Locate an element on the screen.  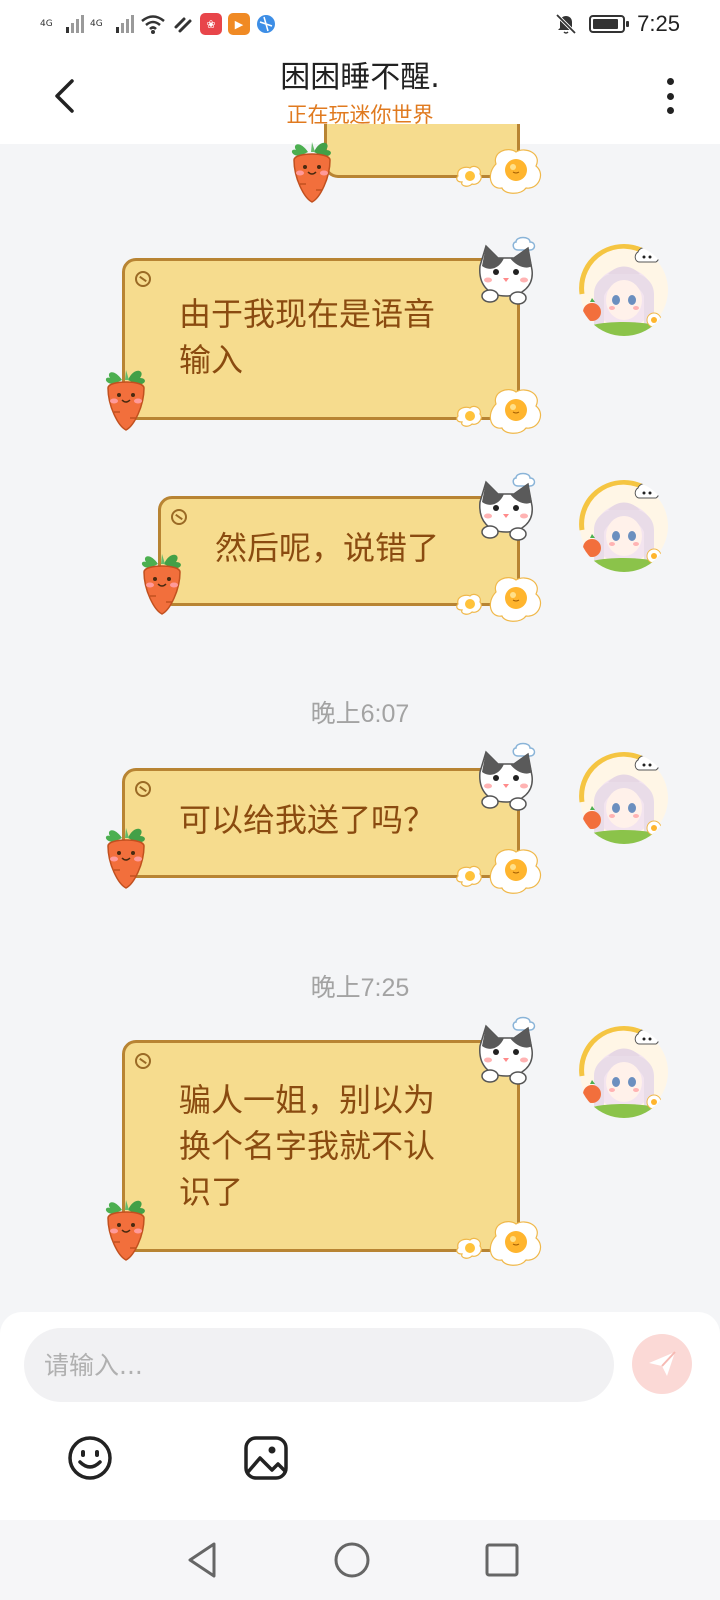
battery-icon is located at coordinates (609, 24).